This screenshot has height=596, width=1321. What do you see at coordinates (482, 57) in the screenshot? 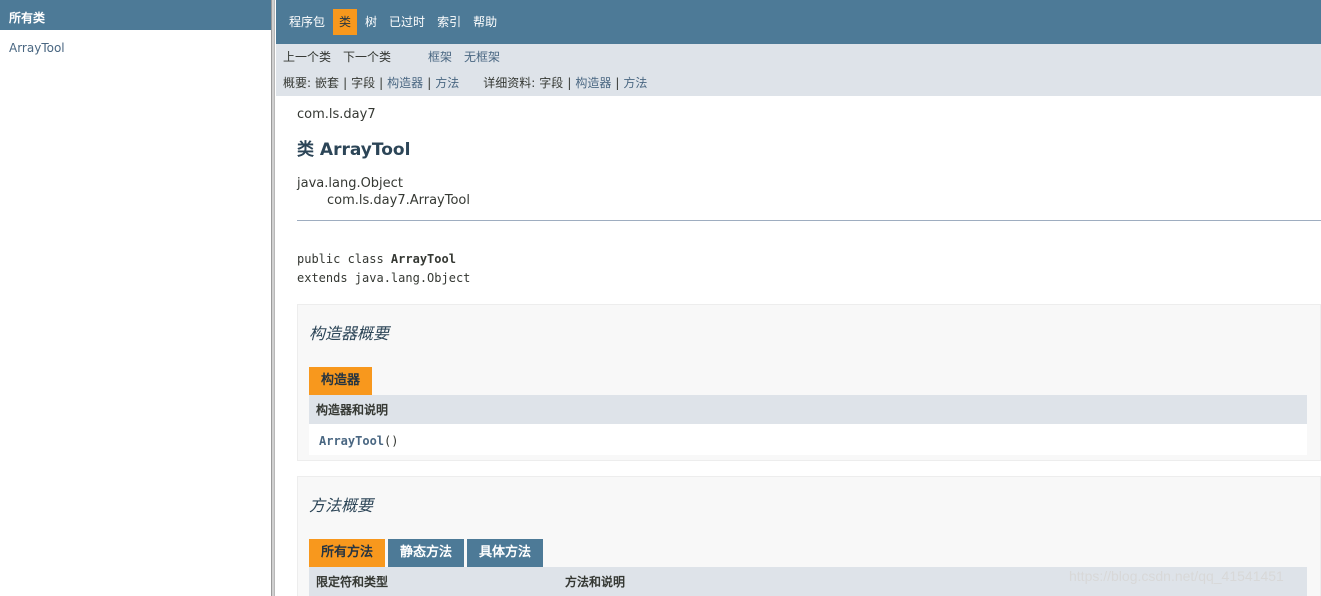
I see `no-frames-link: 无框架` at bounding box center [482, 57].